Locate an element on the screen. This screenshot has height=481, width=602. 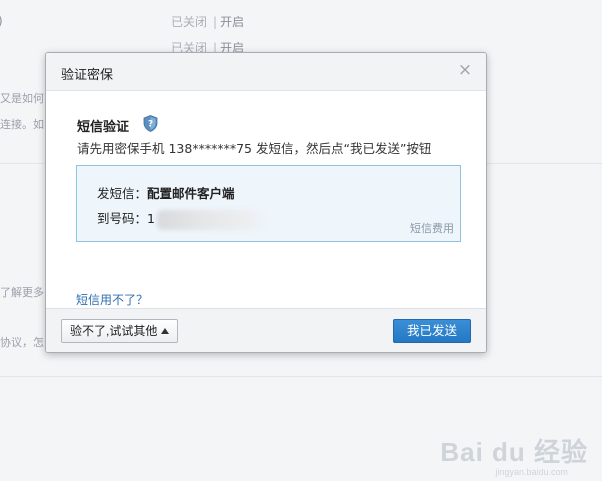
caret-up-icon is located at coordinates (165, 331).